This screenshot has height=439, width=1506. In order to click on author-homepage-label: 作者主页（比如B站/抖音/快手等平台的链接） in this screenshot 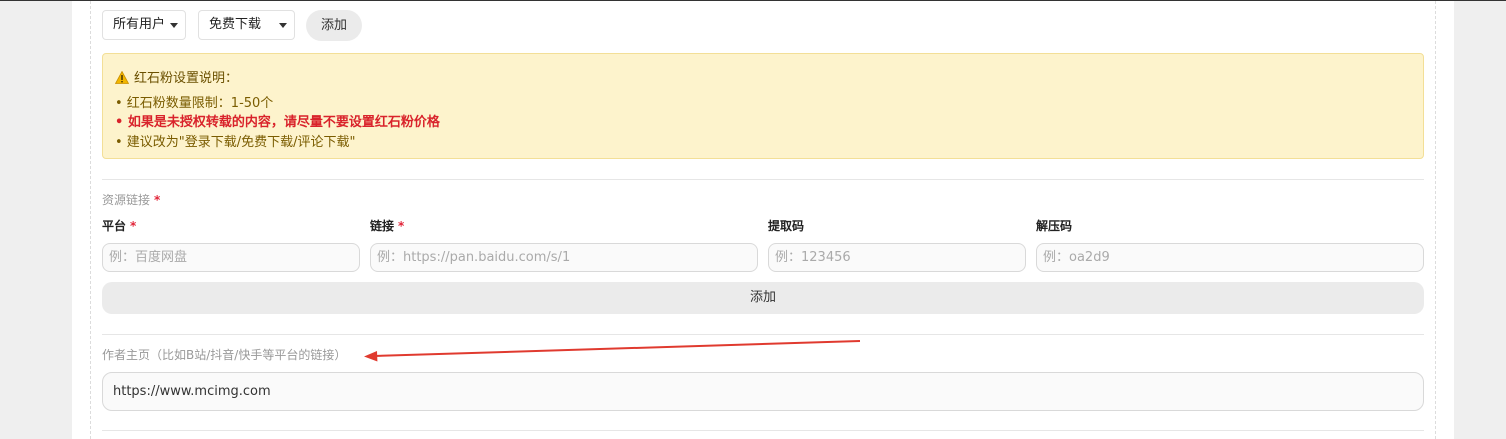, I will do `click(224, 355)`.